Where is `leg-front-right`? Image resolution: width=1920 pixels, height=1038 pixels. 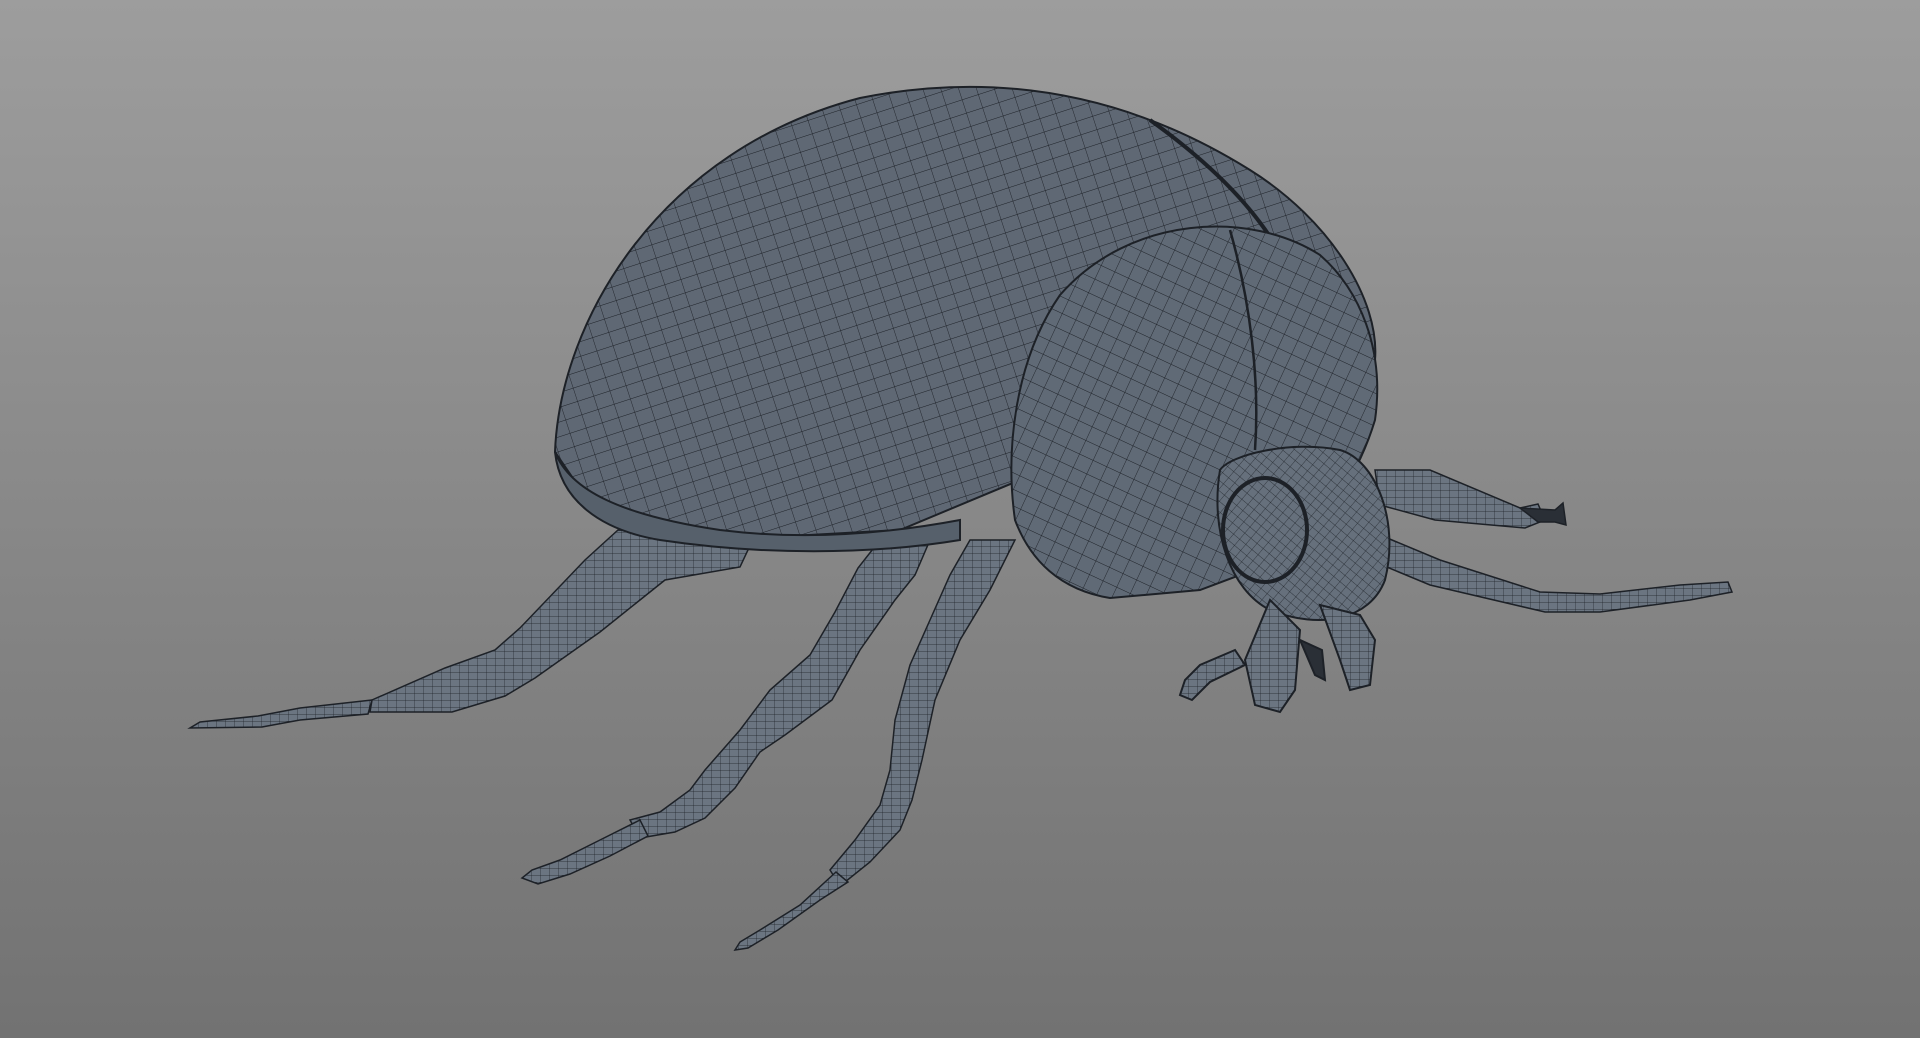
leg-front-right is located at coordinates (1551, 541).